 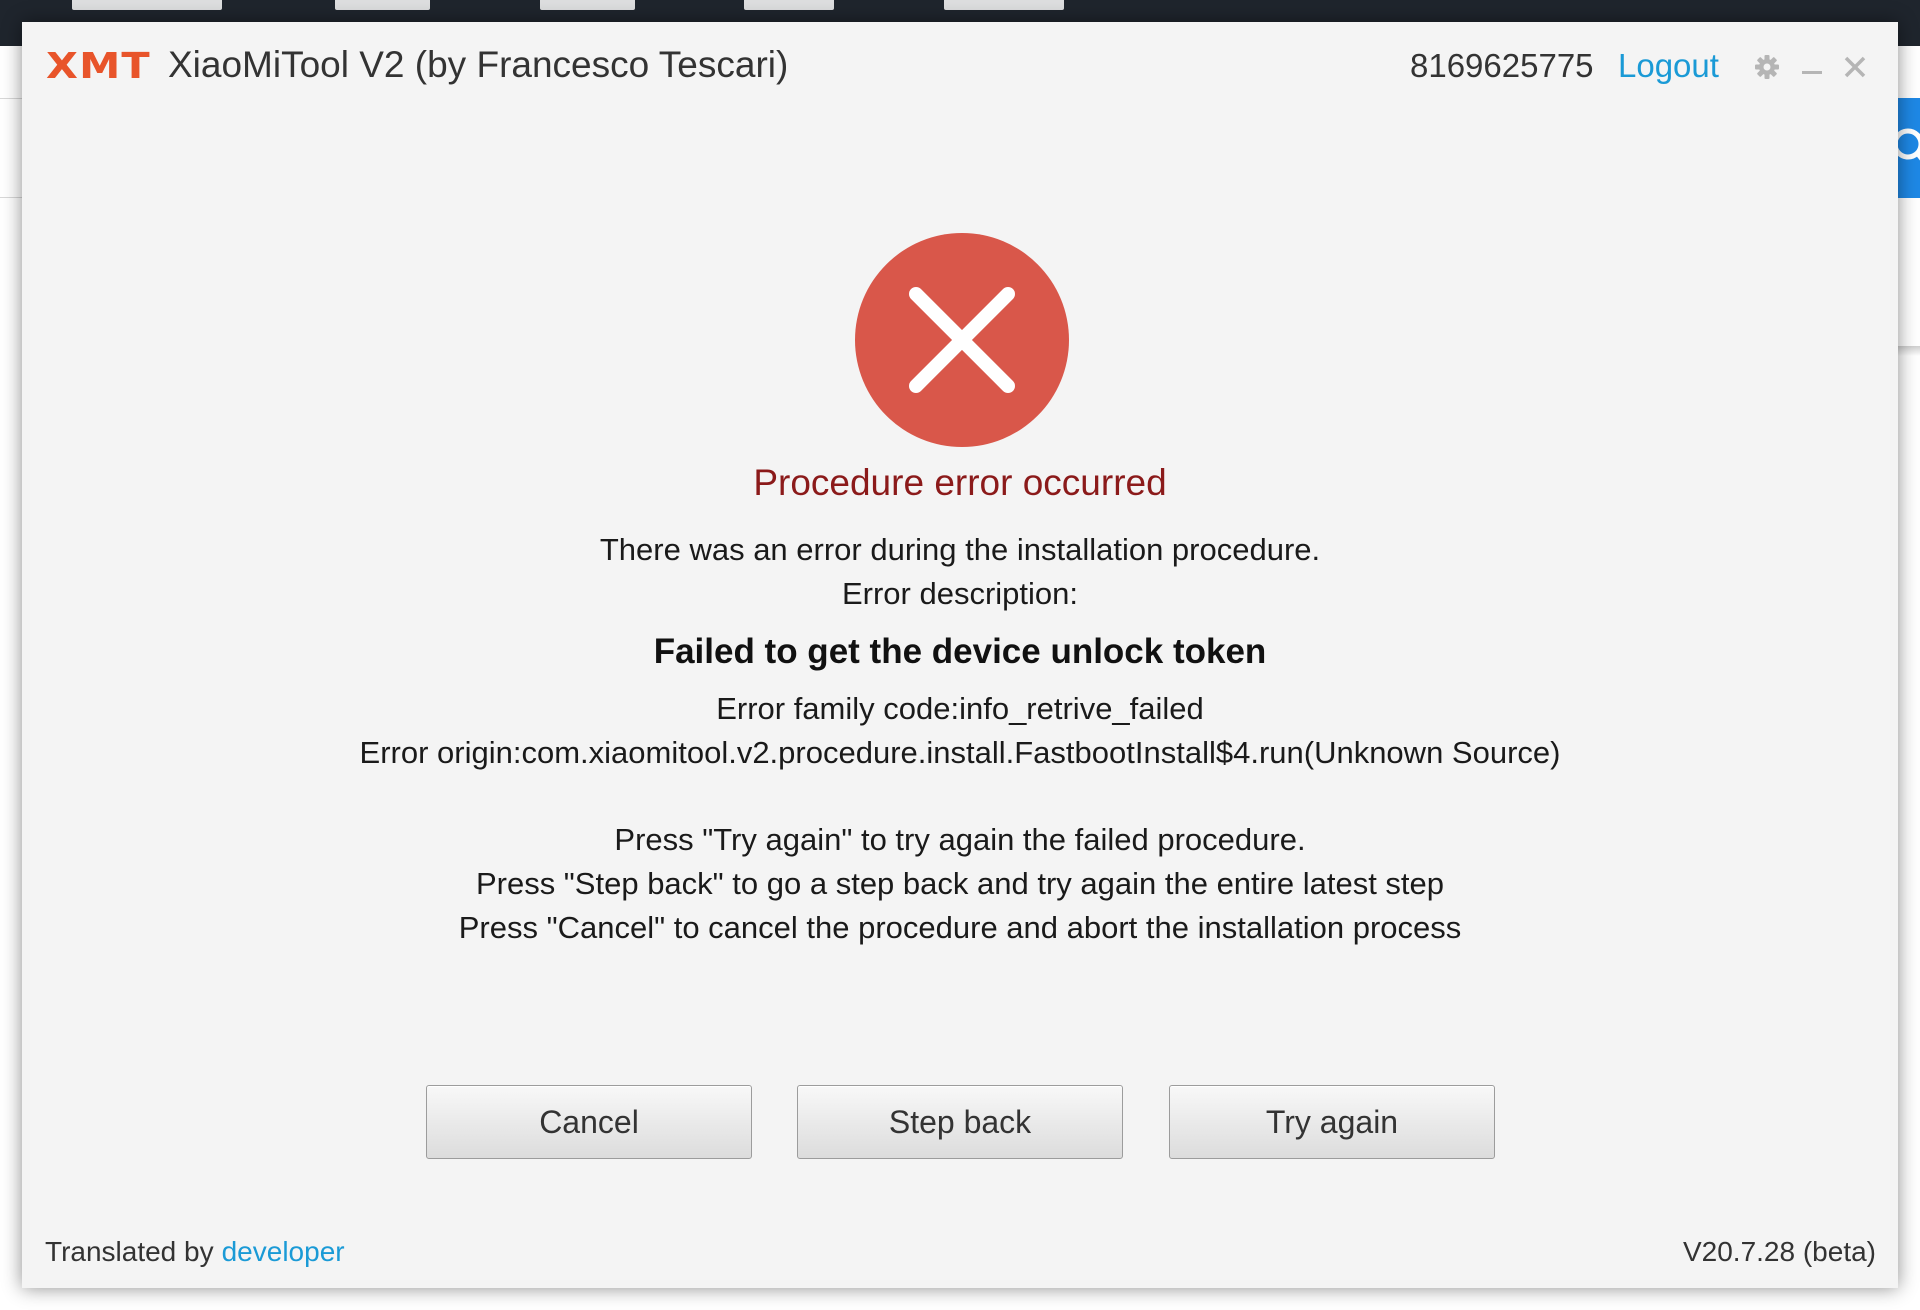 I want to click on logout-link: Logout, so click(x=1668, y=66).